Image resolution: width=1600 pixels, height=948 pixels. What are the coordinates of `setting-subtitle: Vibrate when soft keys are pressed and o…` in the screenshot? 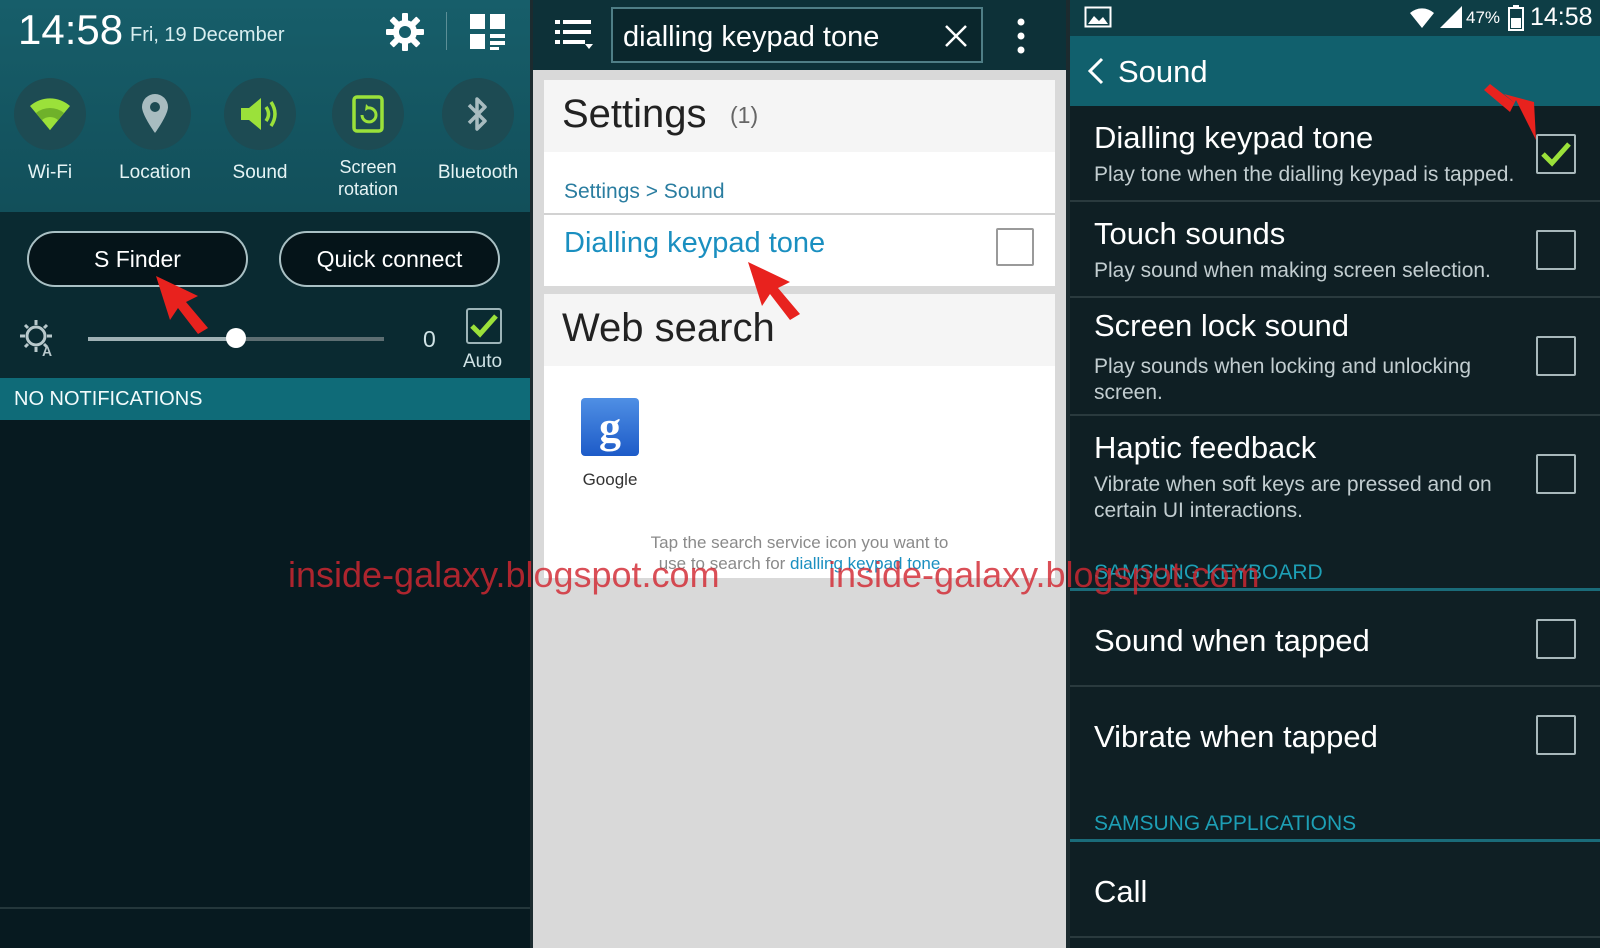 It's located at (1293, 497).